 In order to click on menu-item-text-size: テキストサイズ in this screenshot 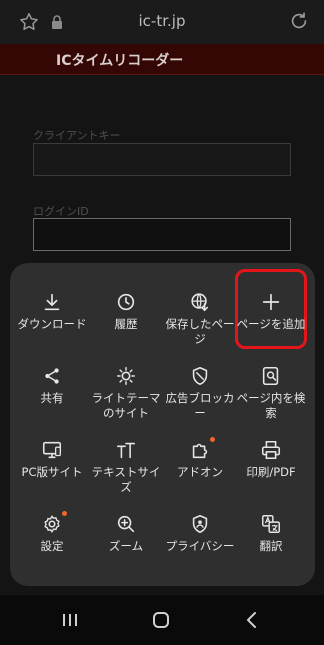, I will do `click(126, 467)`.